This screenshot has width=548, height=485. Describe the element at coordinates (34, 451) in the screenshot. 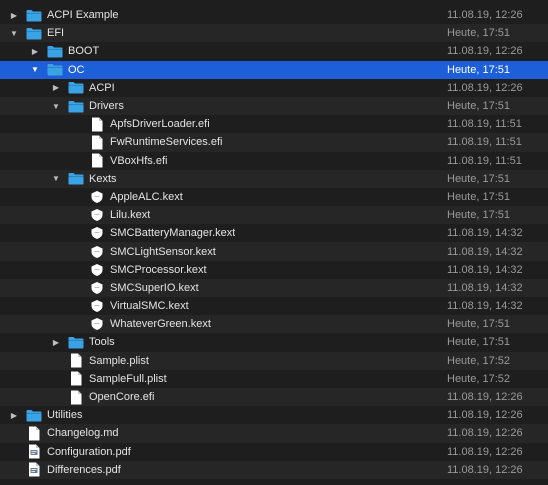

I see `pdf-document-icon` at that location.